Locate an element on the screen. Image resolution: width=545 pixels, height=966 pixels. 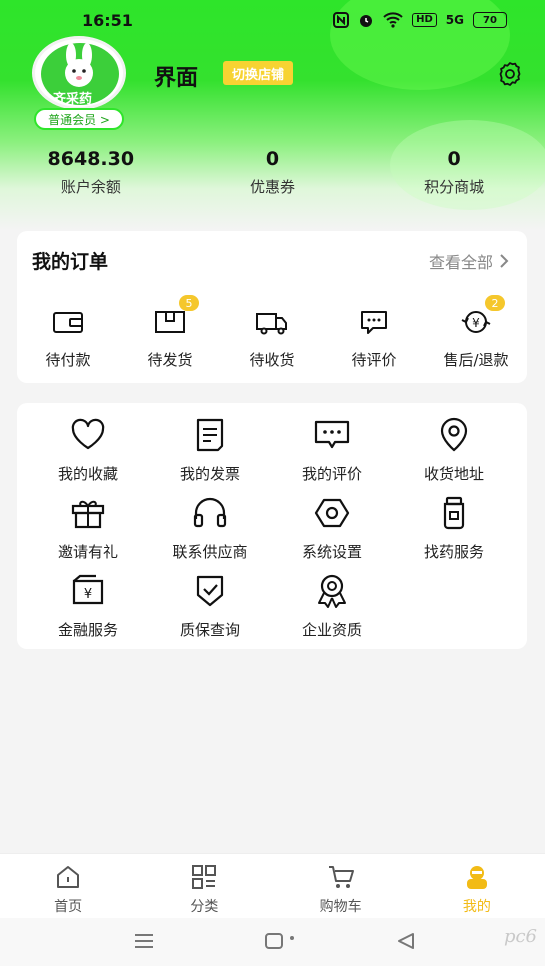
invoice-icon is located at coordinates (210, 435).